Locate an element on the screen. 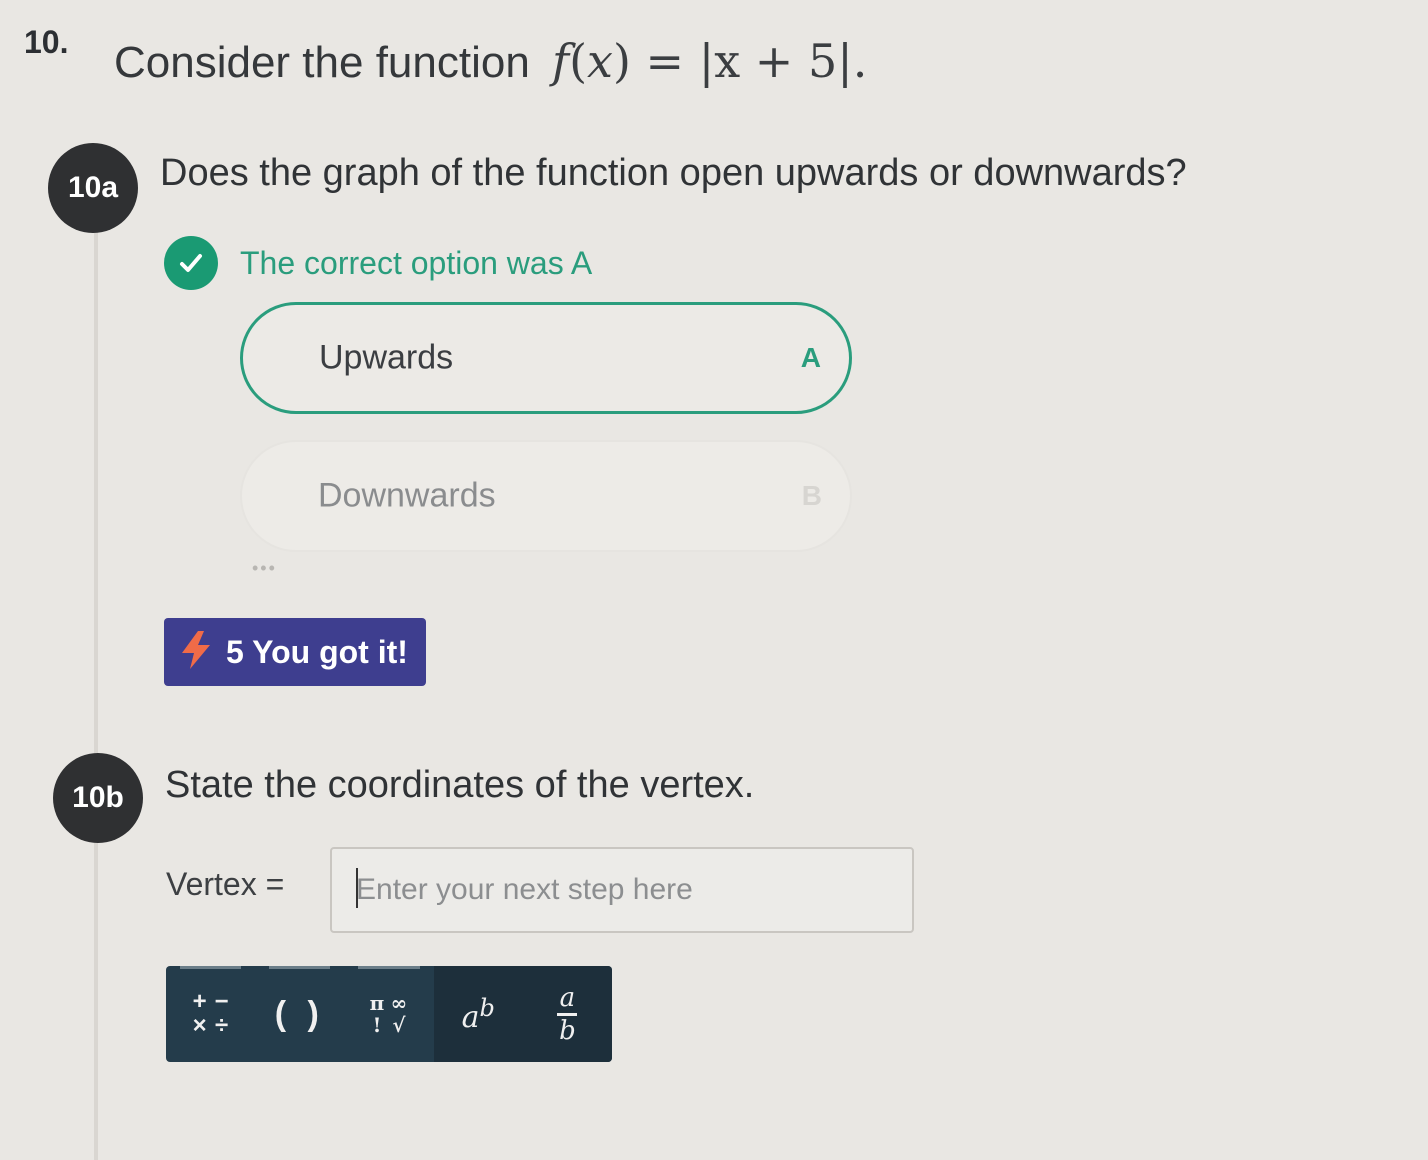  fraction-numerator: a is located at coordinates (567, 997).